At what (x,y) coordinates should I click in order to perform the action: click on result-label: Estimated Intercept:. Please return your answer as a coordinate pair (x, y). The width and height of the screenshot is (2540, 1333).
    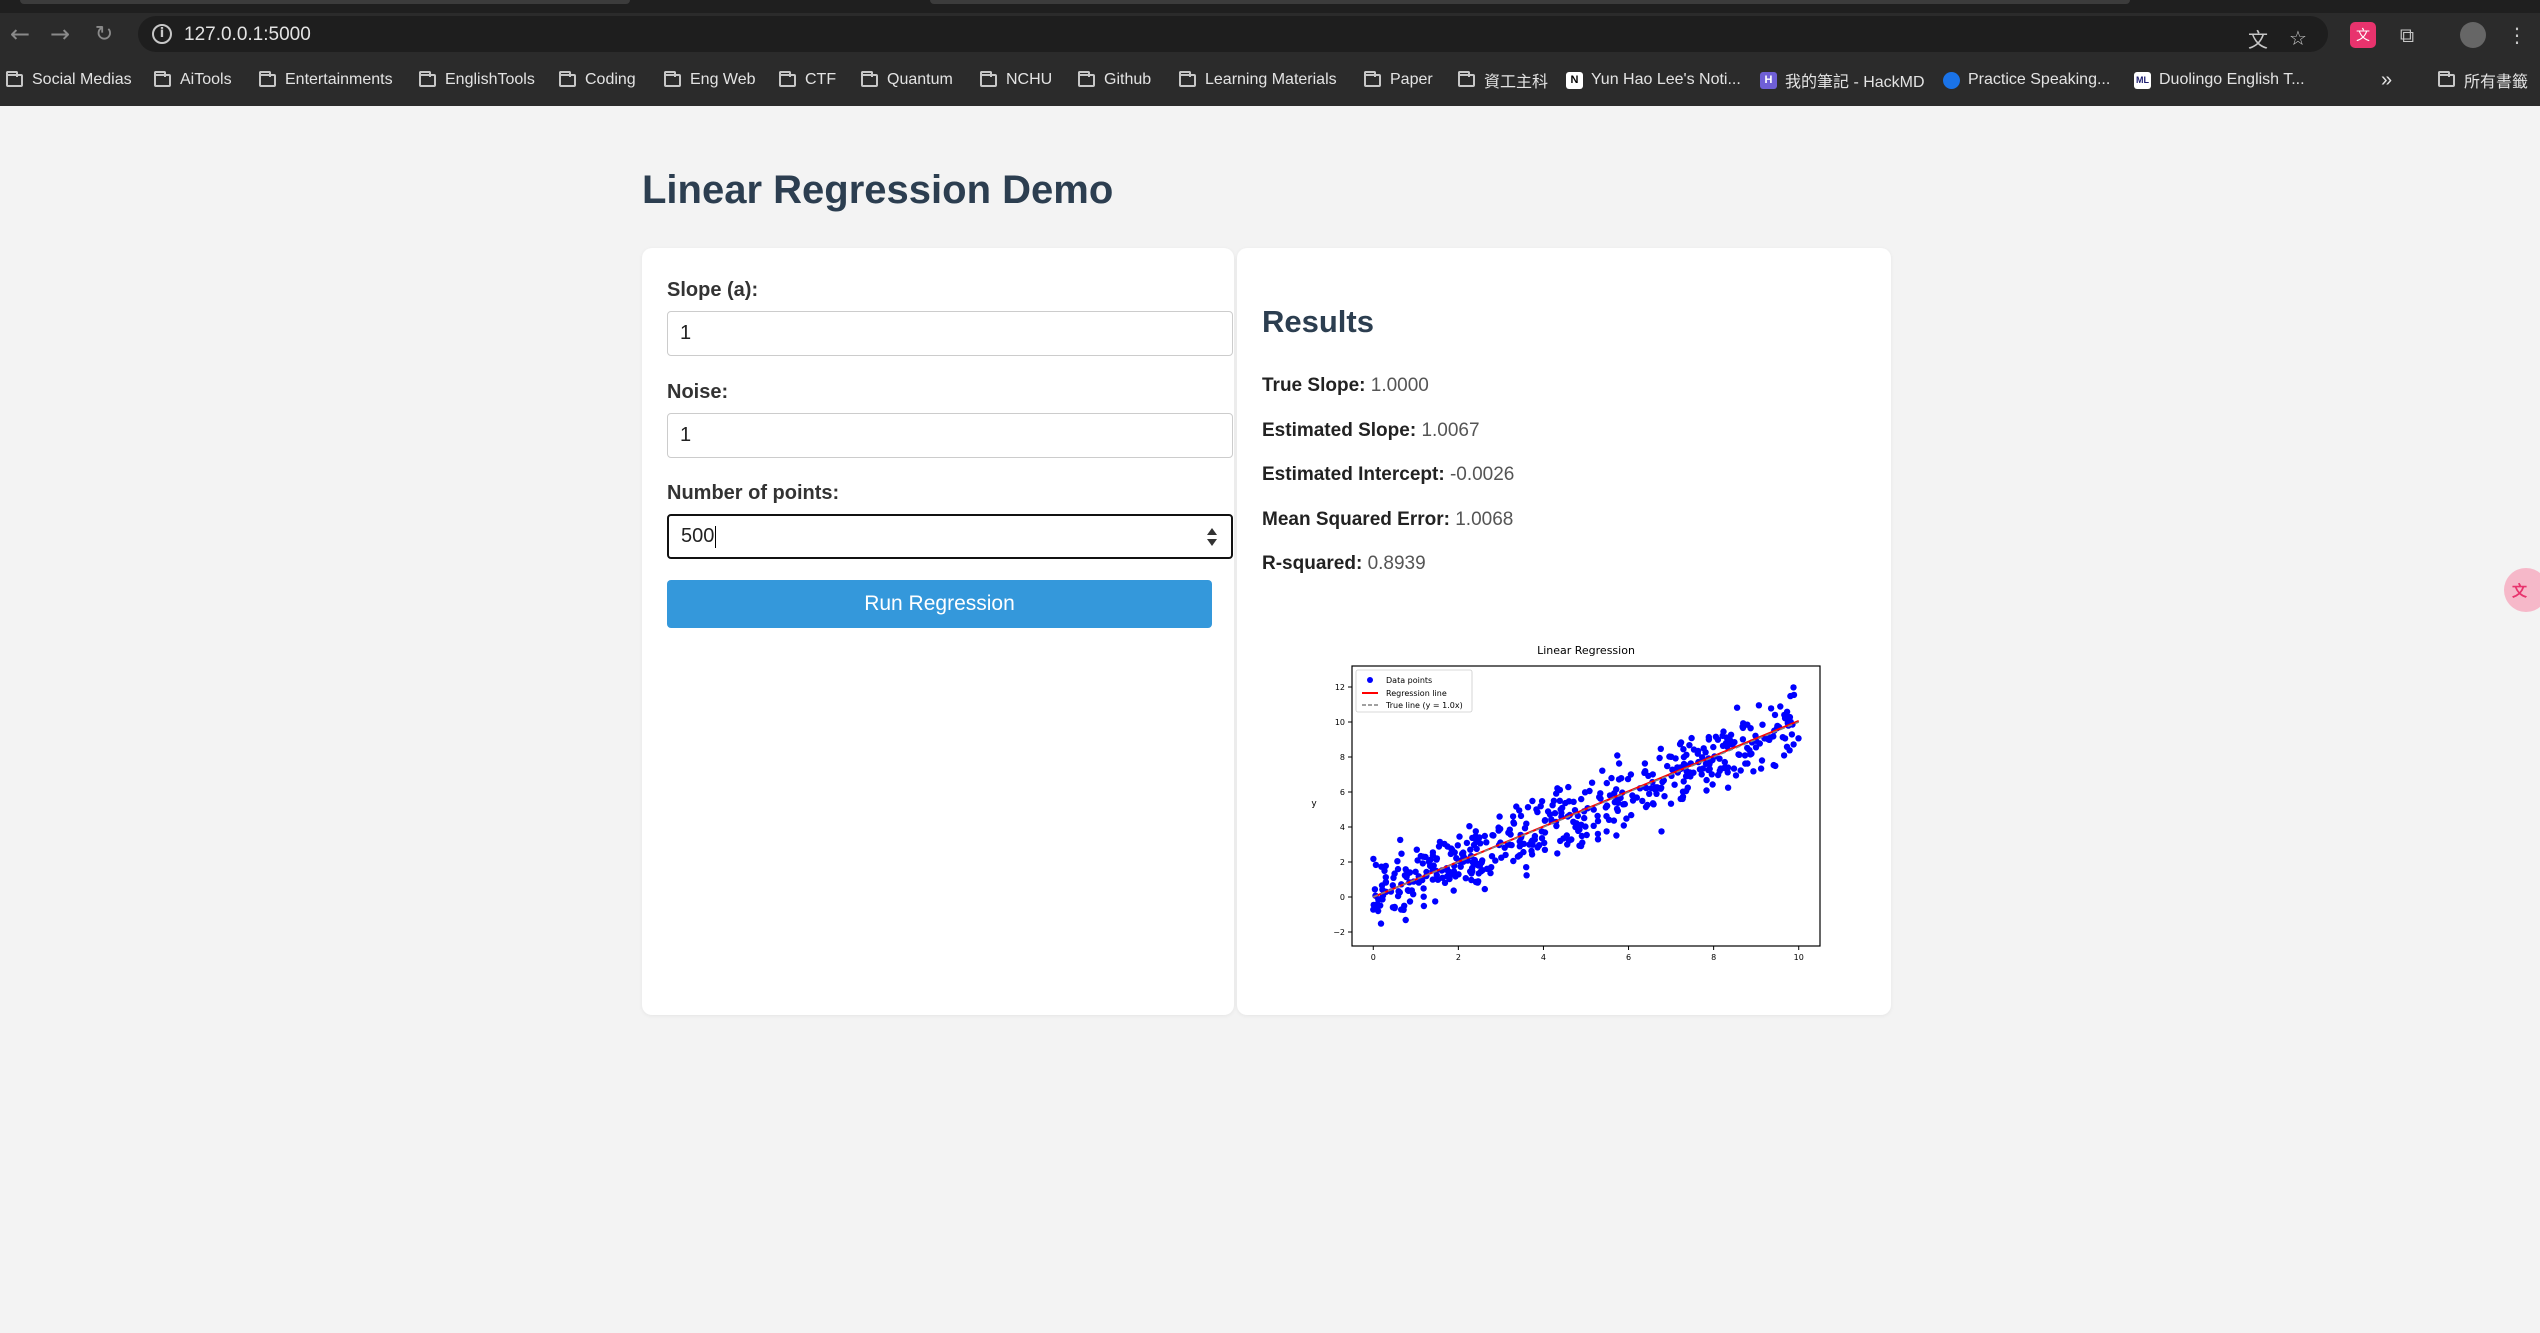
    Looking at the image, I should click on (1353, 474).